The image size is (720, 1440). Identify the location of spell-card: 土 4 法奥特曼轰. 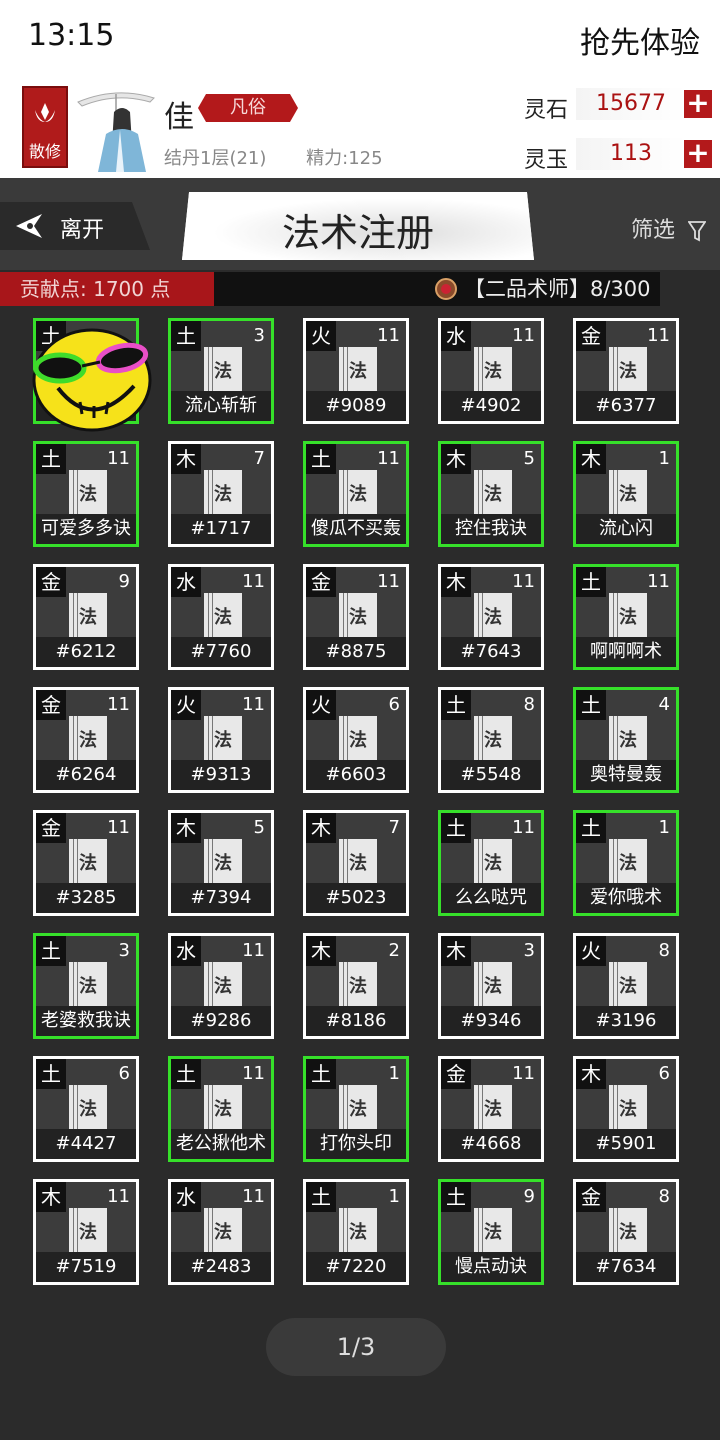
(626, 740).